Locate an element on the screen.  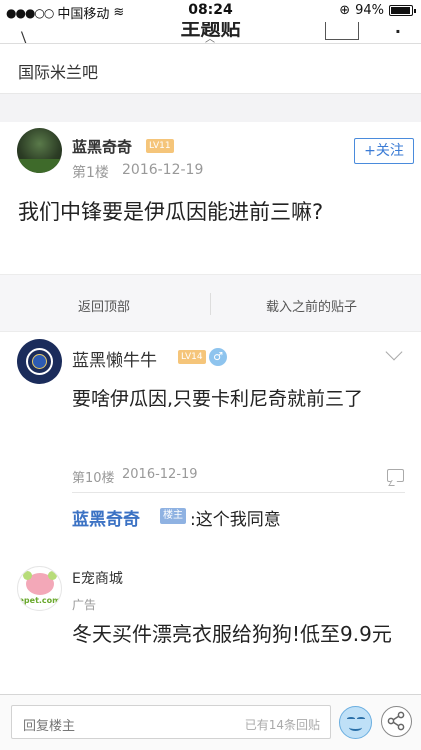
ad-avatar: epet.com is located at coordinates (39, 588).